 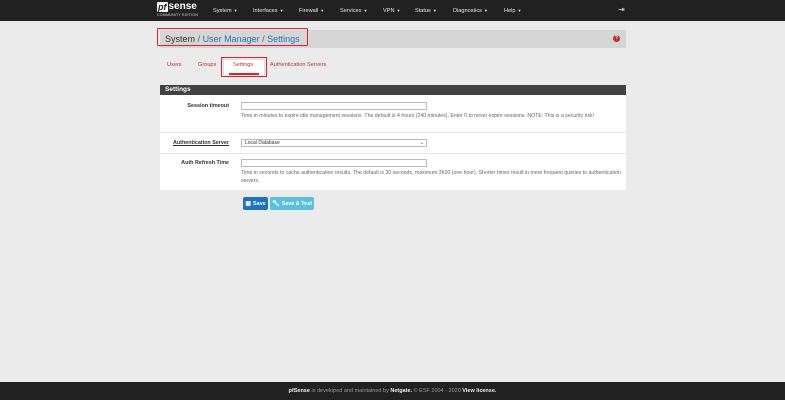 I want to click on panel-title: Settings, so click(x=178, y=89).